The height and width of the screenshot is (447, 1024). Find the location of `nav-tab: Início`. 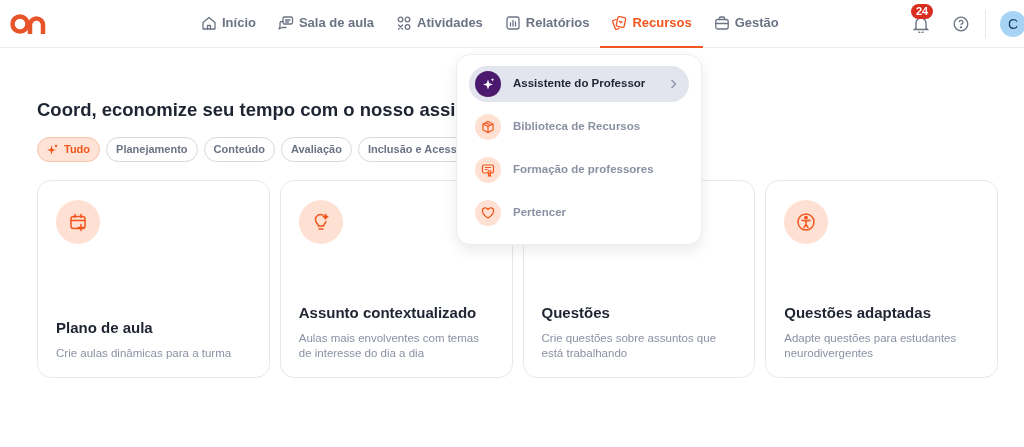

nav-tab: Início is located at coordinates (228, 24).